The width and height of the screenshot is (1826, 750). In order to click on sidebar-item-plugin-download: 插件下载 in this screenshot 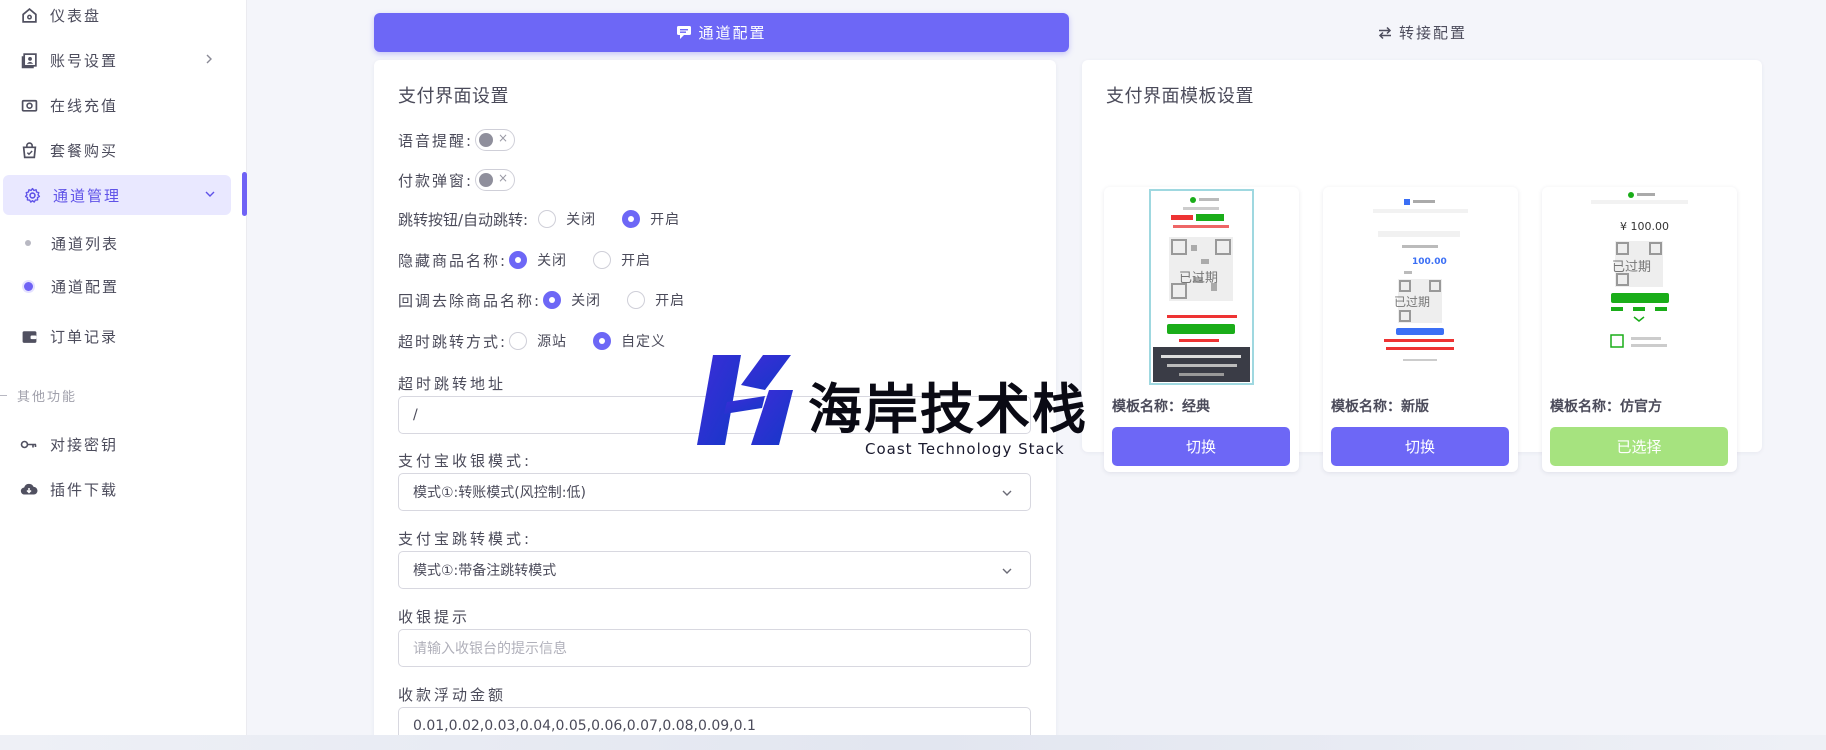, I will do `click(115, 489)`.